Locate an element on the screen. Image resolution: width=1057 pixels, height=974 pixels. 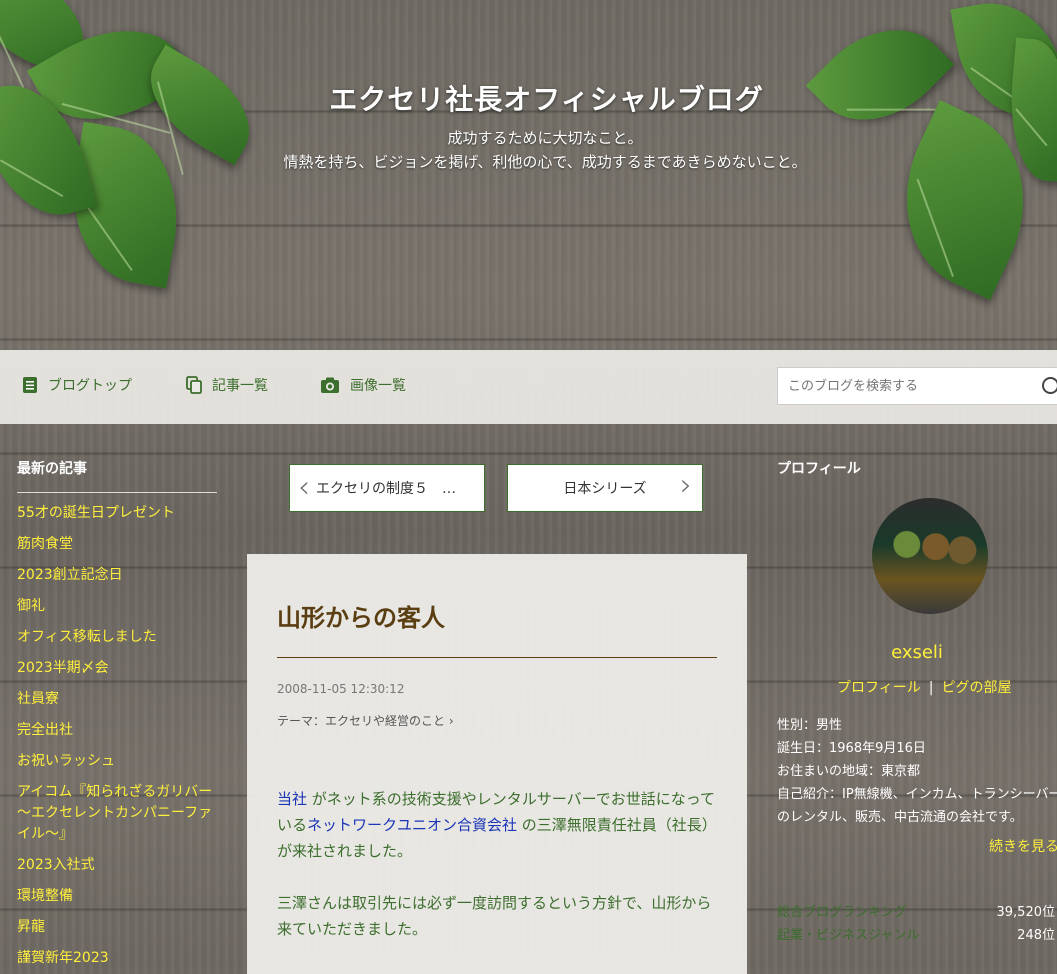
profile-birthday: 誕生日：1968年9月16日 is located at coordinates (851, 748).